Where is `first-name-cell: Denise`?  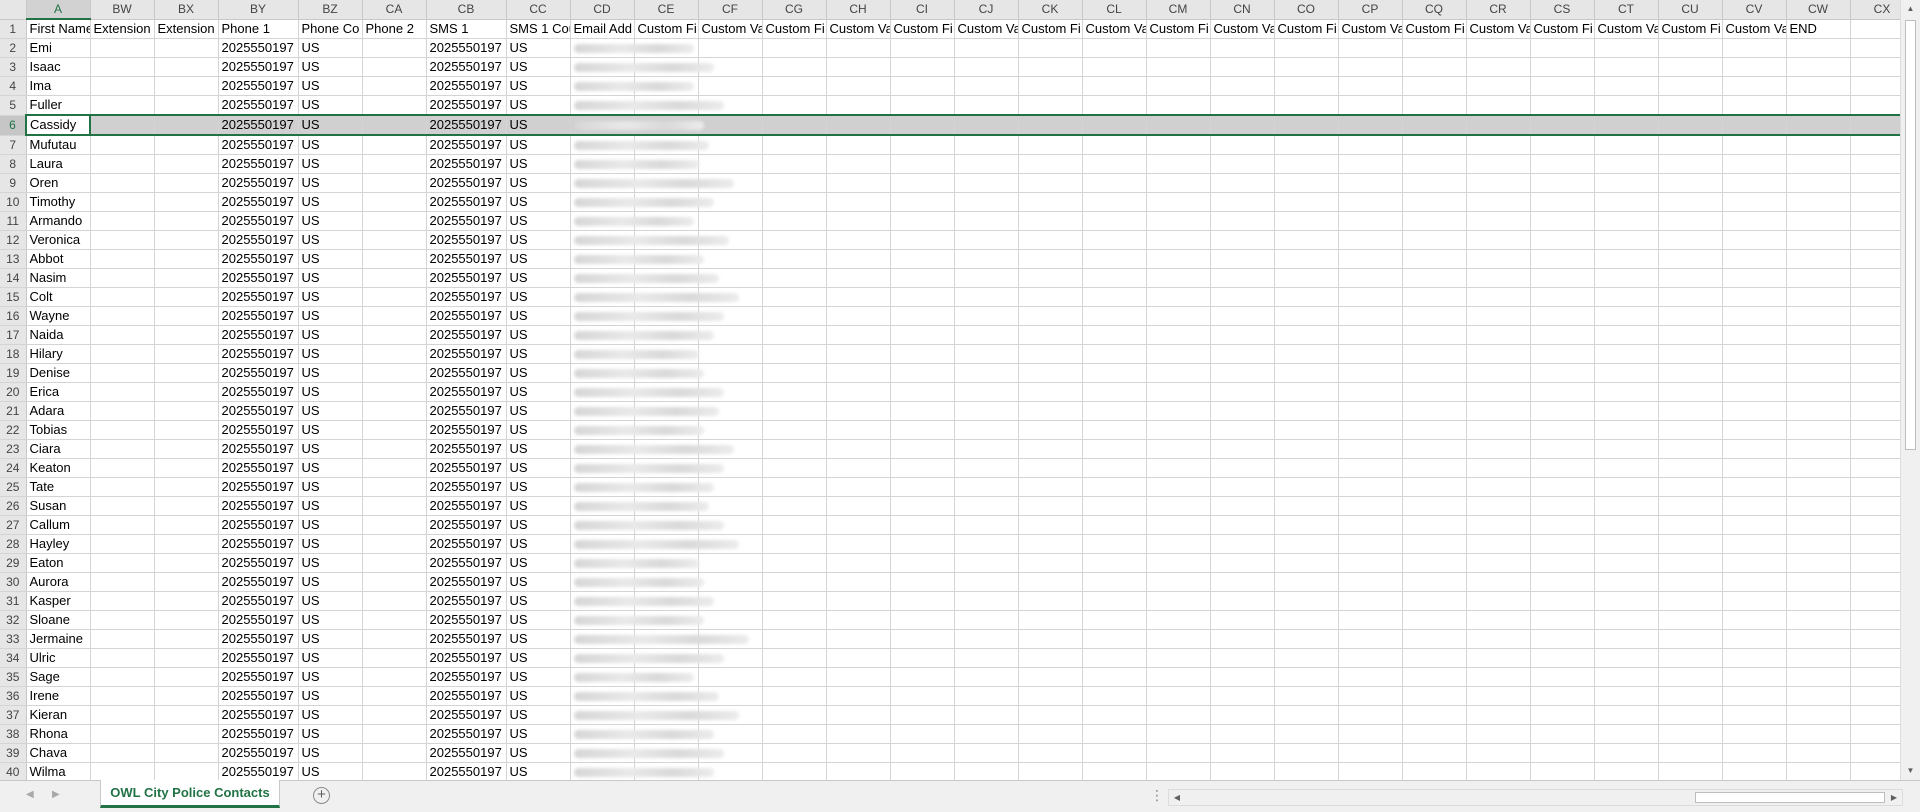
first-name-cell: Denise is located at coordinates (58, 373).